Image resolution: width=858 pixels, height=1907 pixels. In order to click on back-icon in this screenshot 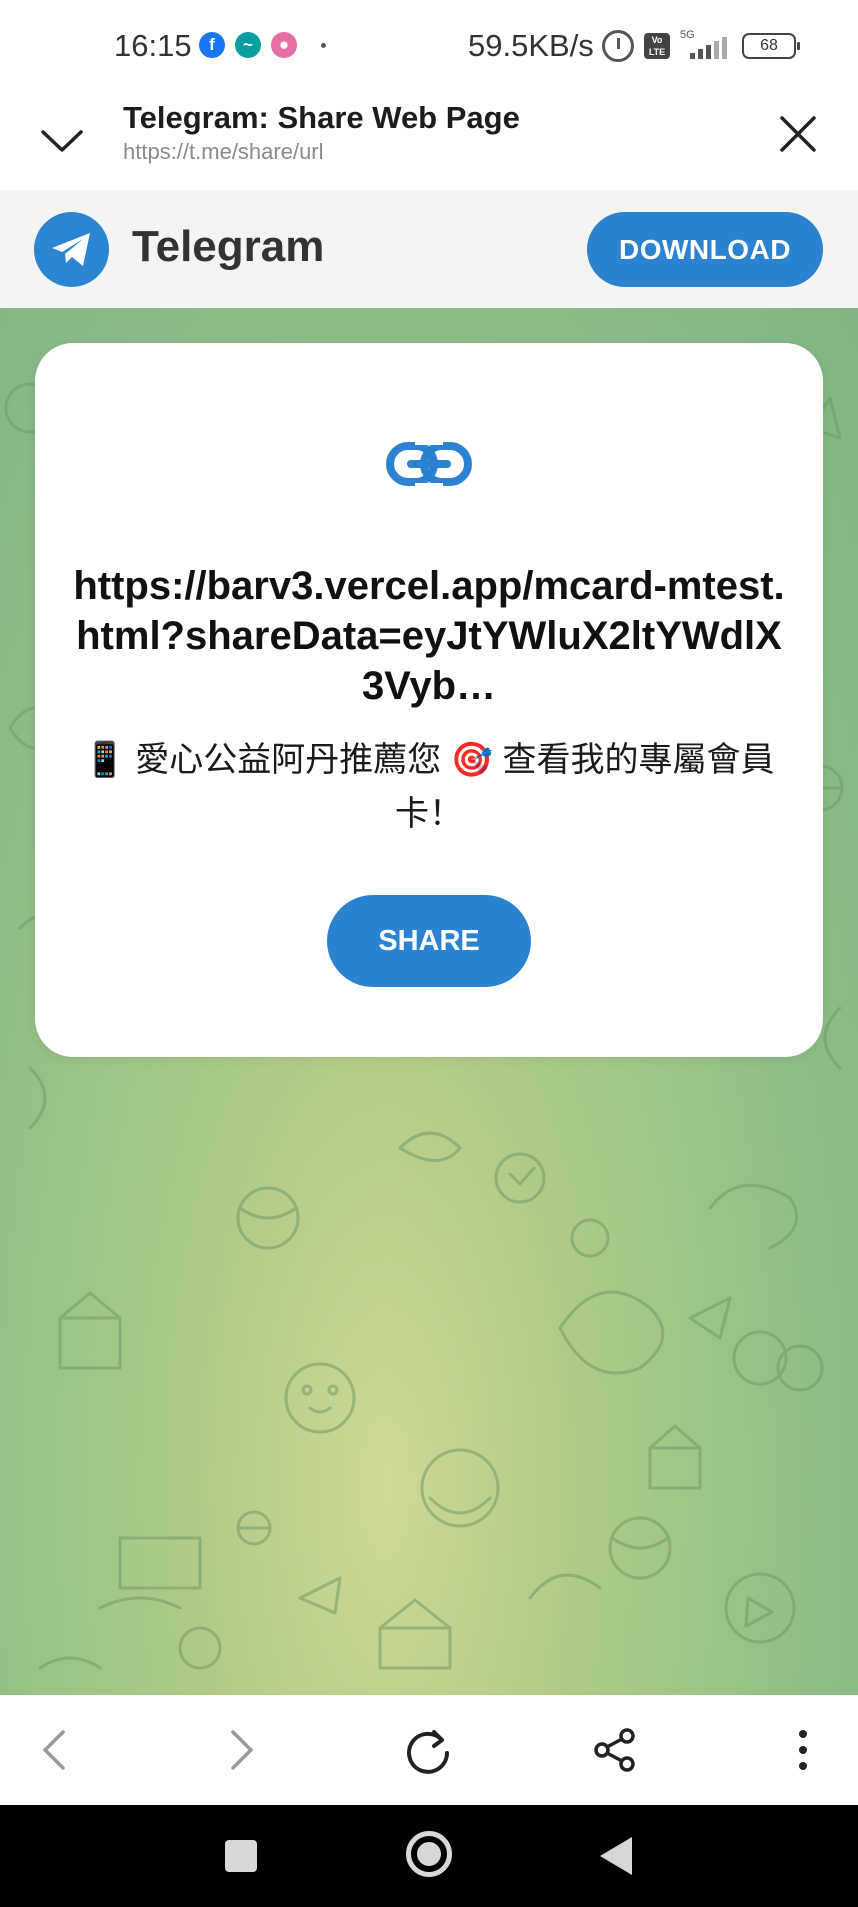, I will do `click(55, 1750)`.